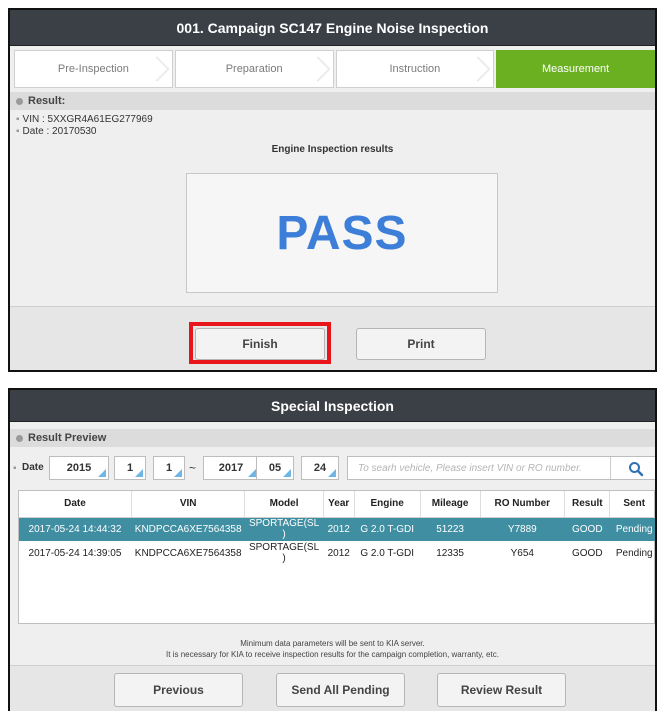  What do you see at coordinates (632, 504) in the screenshot?
I see `column-header: Sent` at bounding box center [632, 504].